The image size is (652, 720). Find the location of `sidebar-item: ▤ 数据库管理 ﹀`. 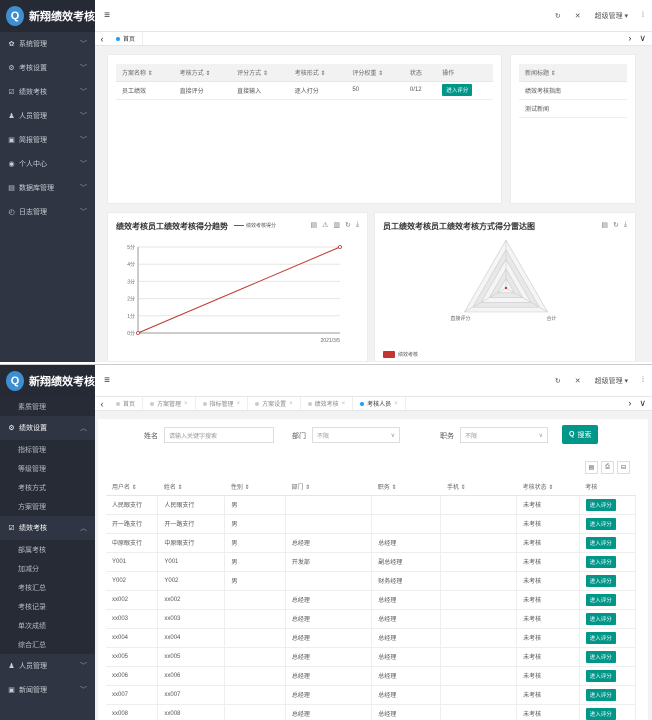

sidebar-item: ▤ 数据库管理 ﹀ is located at coordinates (47, 188).